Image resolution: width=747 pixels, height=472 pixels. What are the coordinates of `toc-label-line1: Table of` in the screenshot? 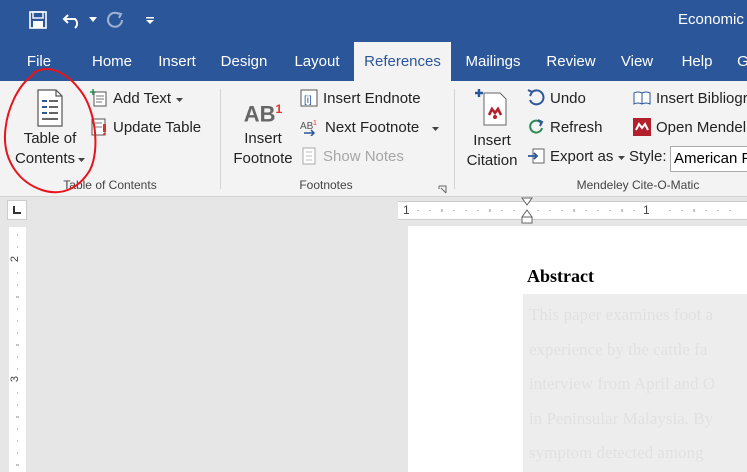 It's located at (50, 138).